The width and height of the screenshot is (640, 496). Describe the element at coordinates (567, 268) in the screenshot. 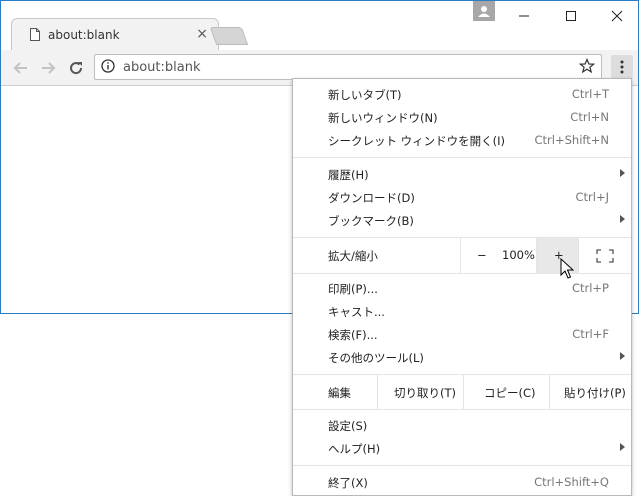

I see `mouse-cursor-icon` at that location.